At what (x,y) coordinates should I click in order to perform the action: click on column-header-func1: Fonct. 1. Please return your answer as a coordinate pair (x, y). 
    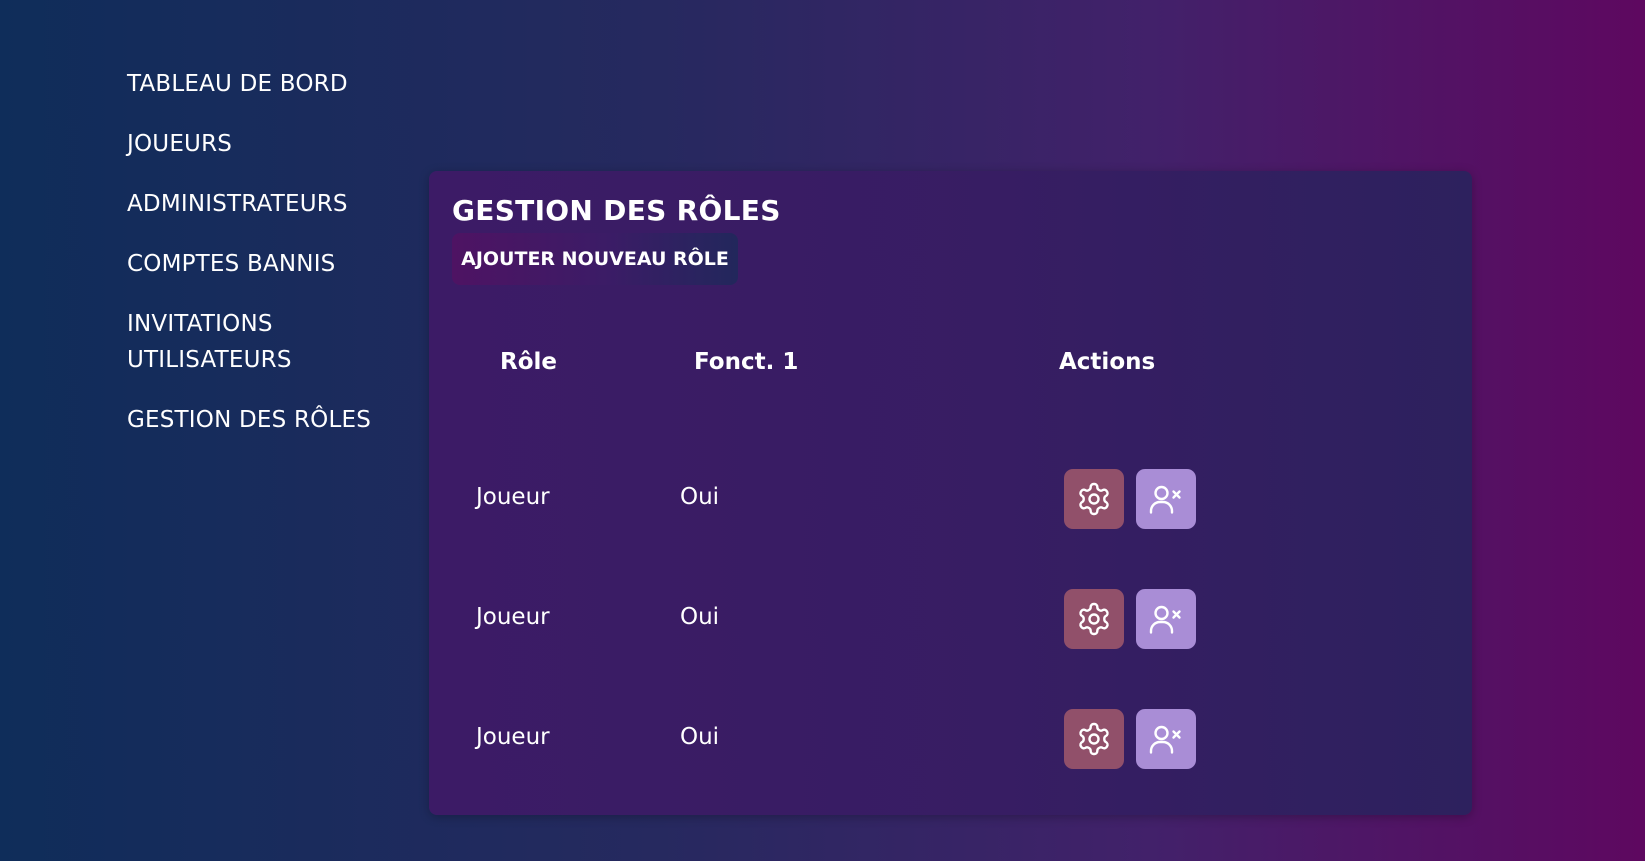
    Looking at the image, I should click on (746, 362).